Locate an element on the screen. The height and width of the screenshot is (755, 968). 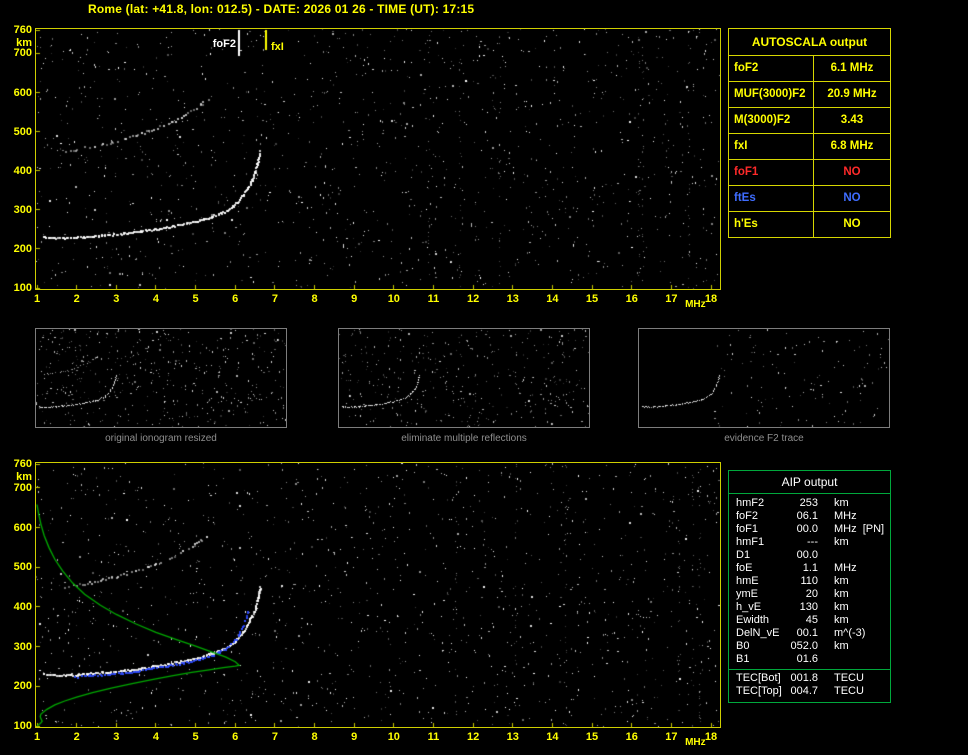
x-tick-label-top: 11 is located at coordinates (433, 299).